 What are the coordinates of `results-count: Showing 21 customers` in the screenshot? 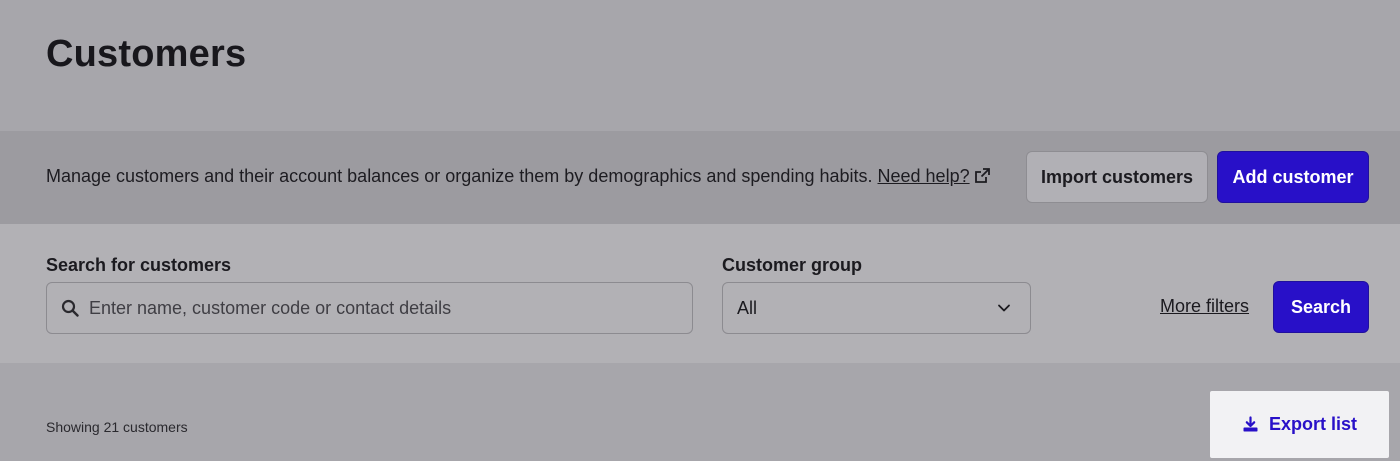 It's located at (117, 427).